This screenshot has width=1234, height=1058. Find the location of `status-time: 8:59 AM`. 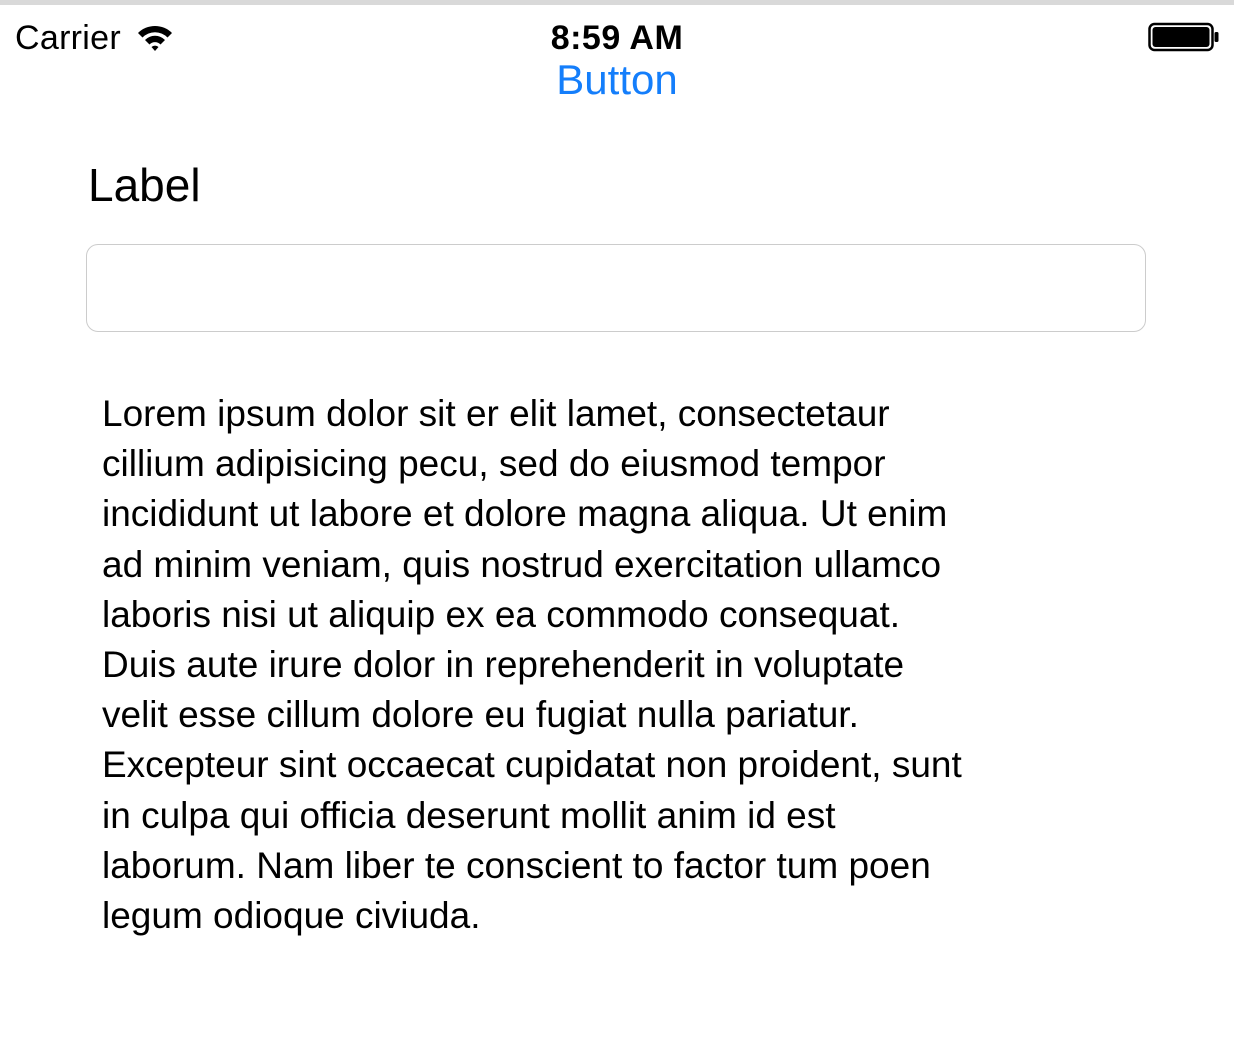

status-time: 8:59 AM is located at coordinates (617, 38).